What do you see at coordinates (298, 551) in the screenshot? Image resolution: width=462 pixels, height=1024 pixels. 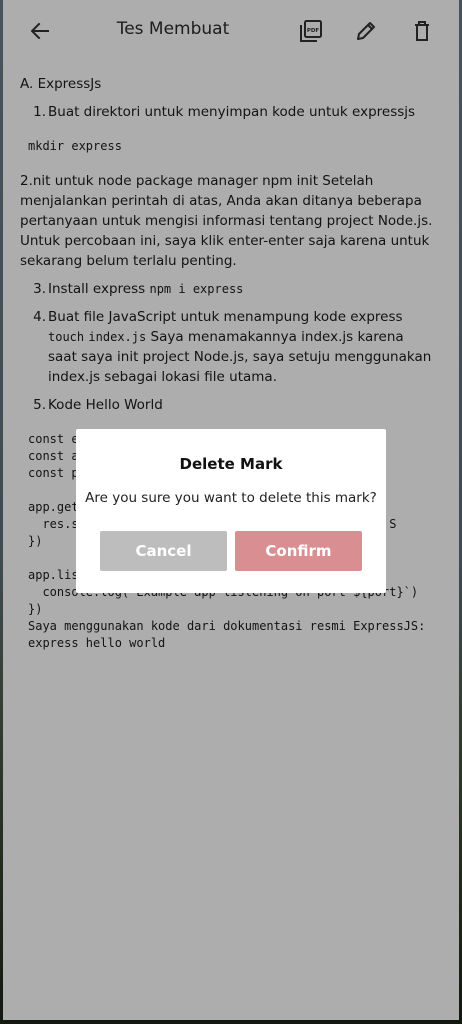 I see `confirm-button: Confirm` at bounding box center [298, 551].